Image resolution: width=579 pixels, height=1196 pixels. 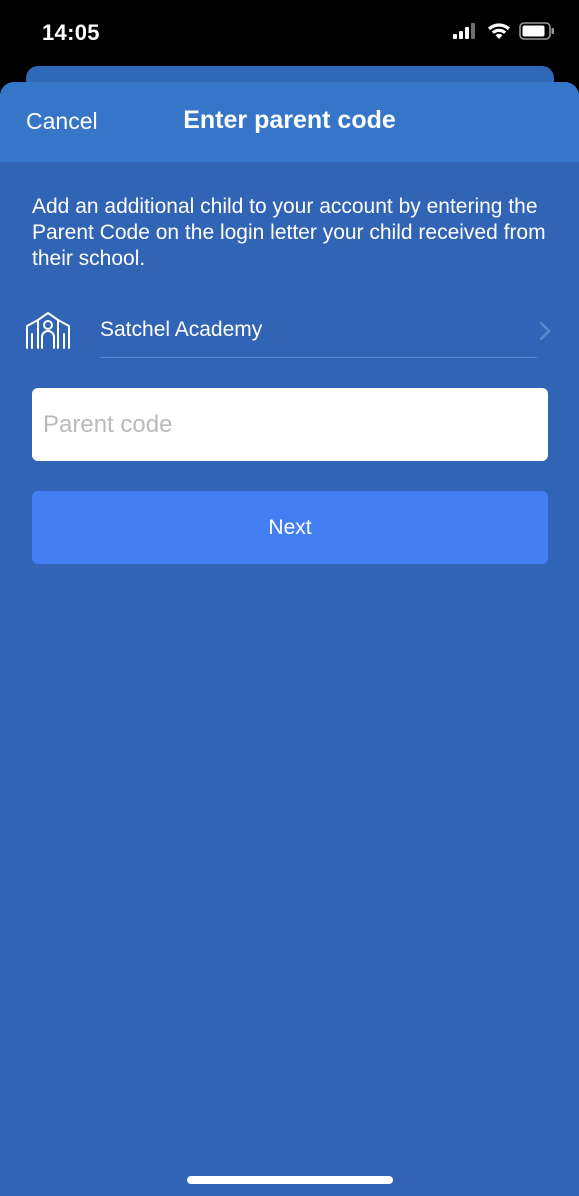 I want to click on home-indicator, so click(x=290, y=1180).